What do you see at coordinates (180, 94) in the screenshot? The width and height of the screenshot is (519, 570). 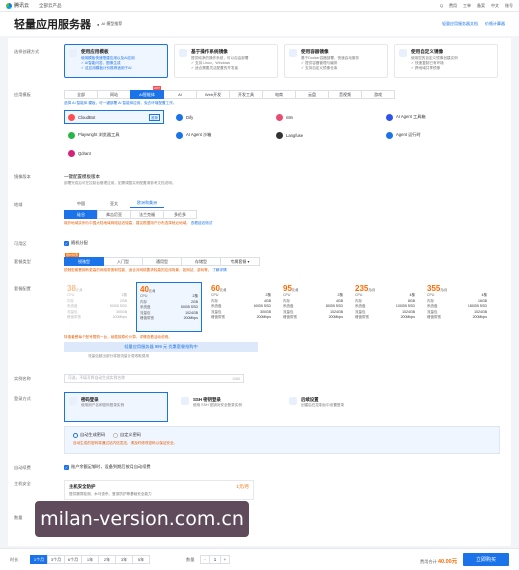 I see `tab-category: AI` at bounding box center [180, 94].